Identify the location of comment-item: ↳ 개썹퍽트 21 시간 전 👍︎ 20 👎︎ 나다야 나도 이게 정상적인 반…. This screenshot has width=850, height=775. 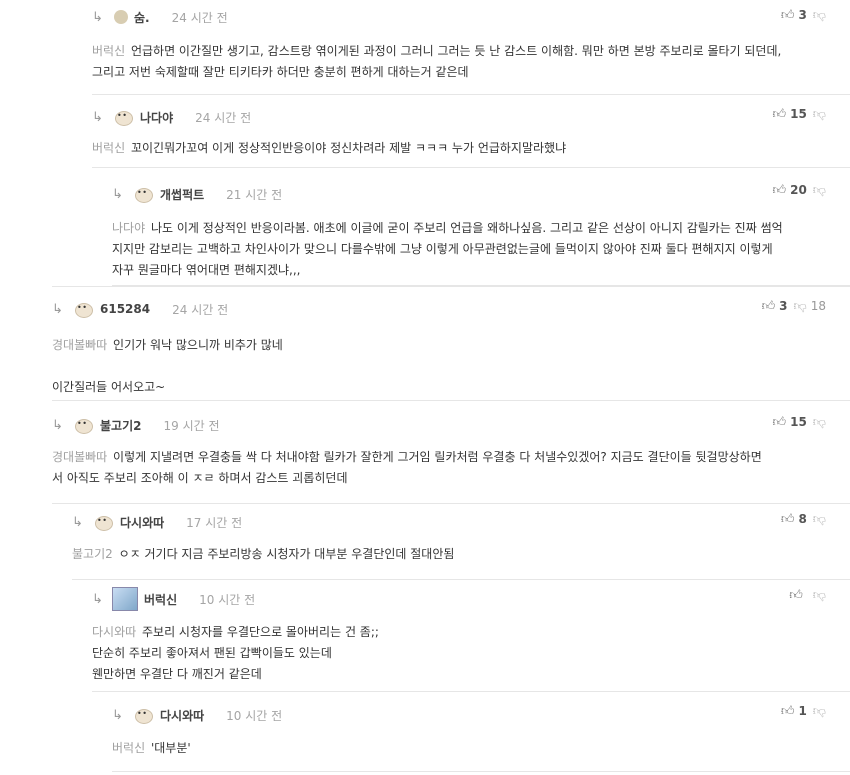
(481, 227).